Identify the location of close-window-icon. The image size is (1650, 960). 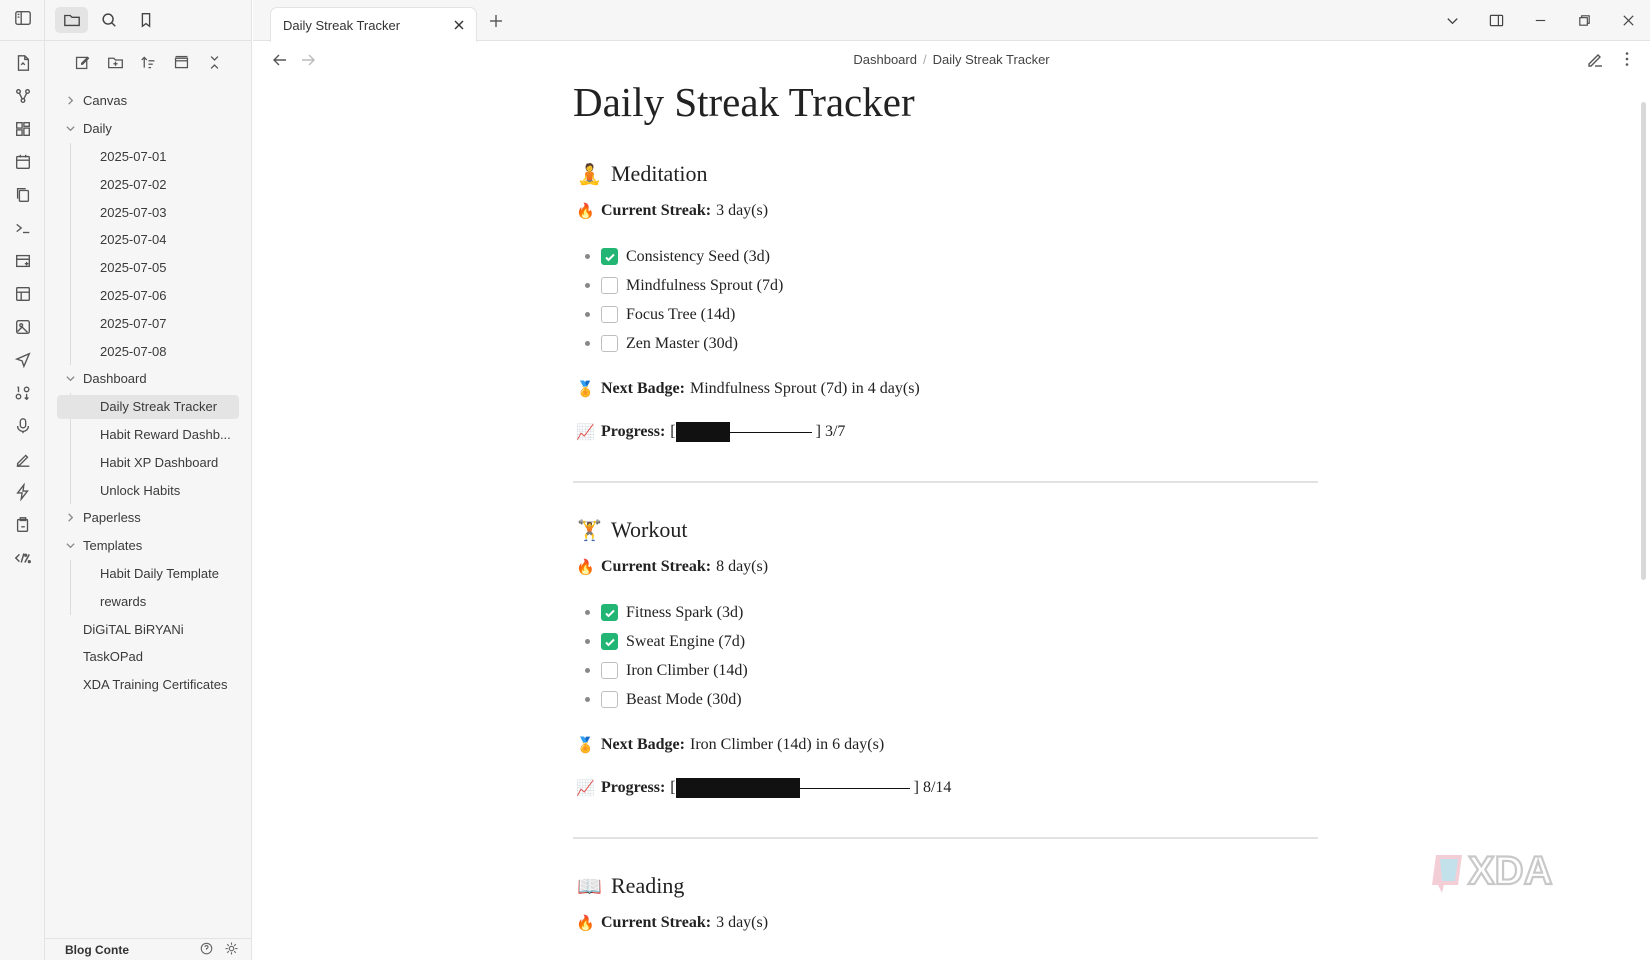
(1628, 20).